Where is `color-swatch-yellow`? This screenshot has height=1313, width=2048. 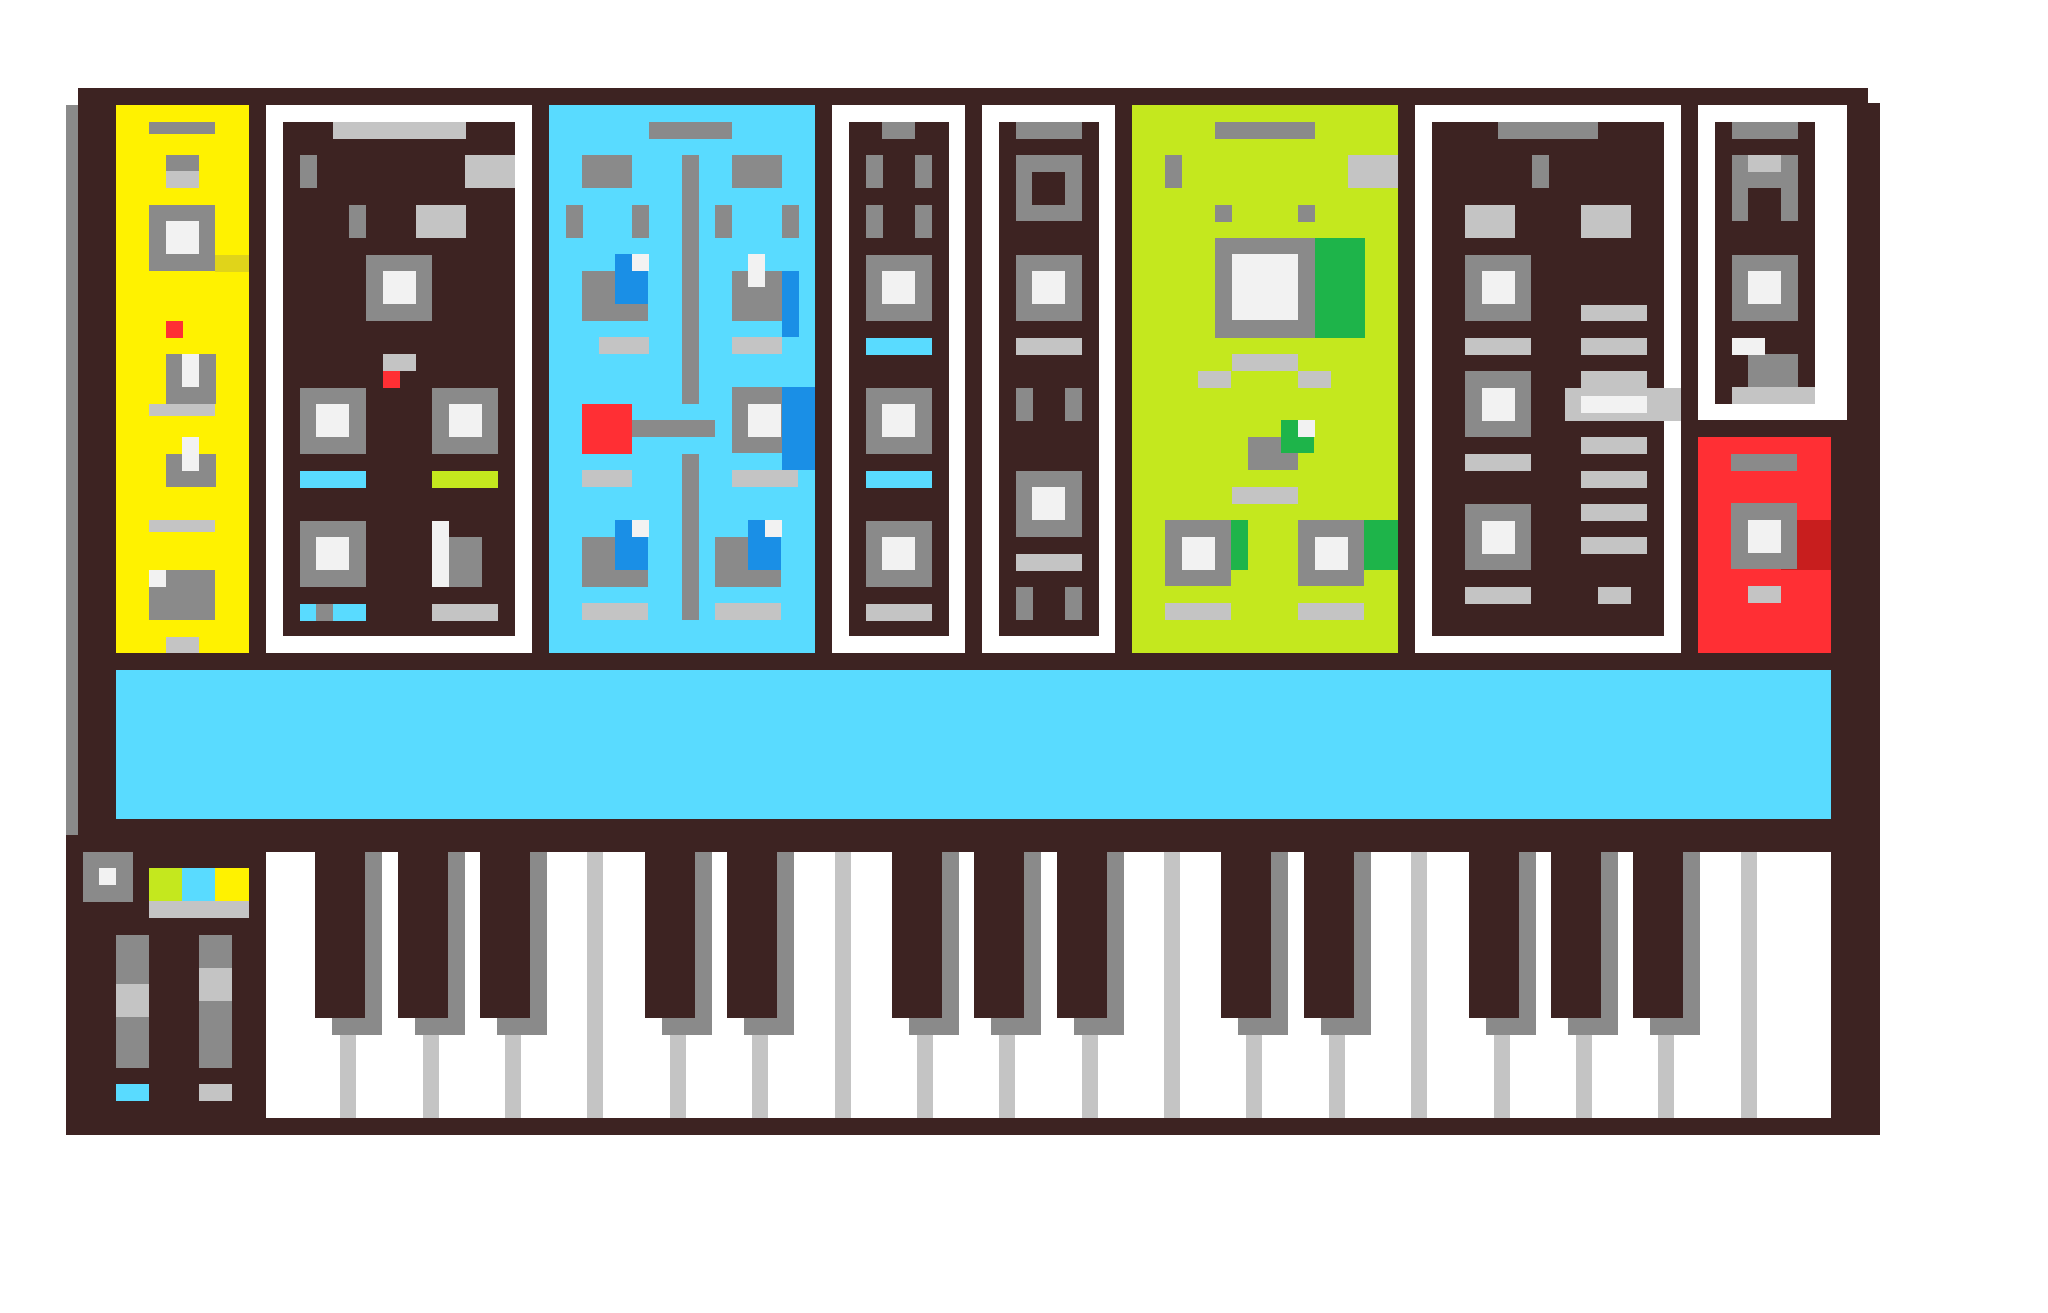
color-swatch-yellow is located at coordinates (232, 884).